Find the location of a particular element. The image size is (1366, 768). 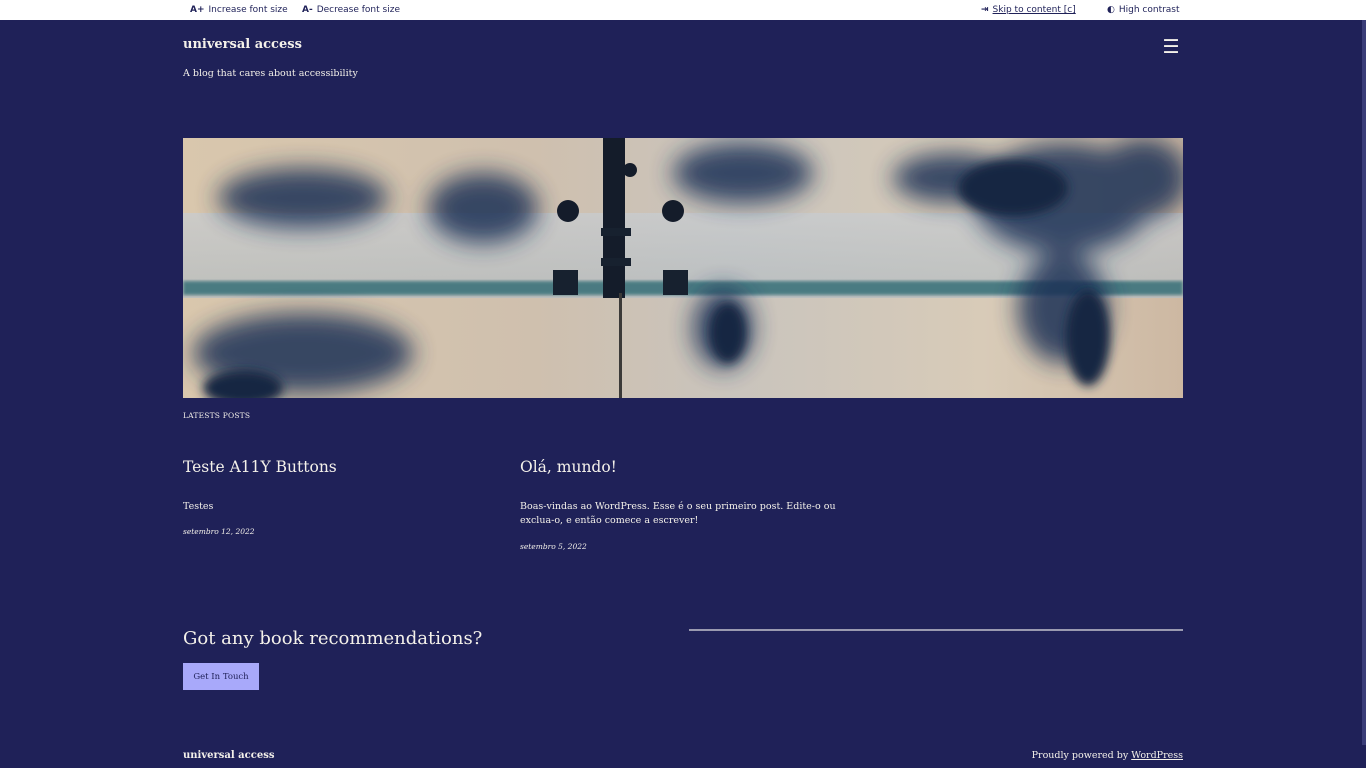

high-contrast-button: ◐ High contrast is located at coordinates (1143, 10).